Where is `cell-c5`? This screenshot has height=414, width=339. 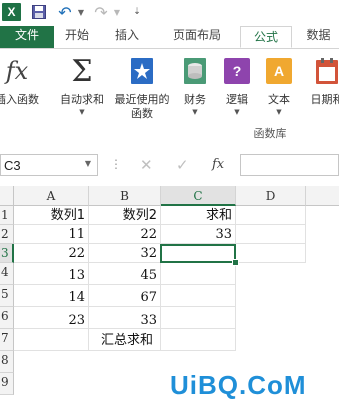 cell-c5 is located at coordinates (198, 296).